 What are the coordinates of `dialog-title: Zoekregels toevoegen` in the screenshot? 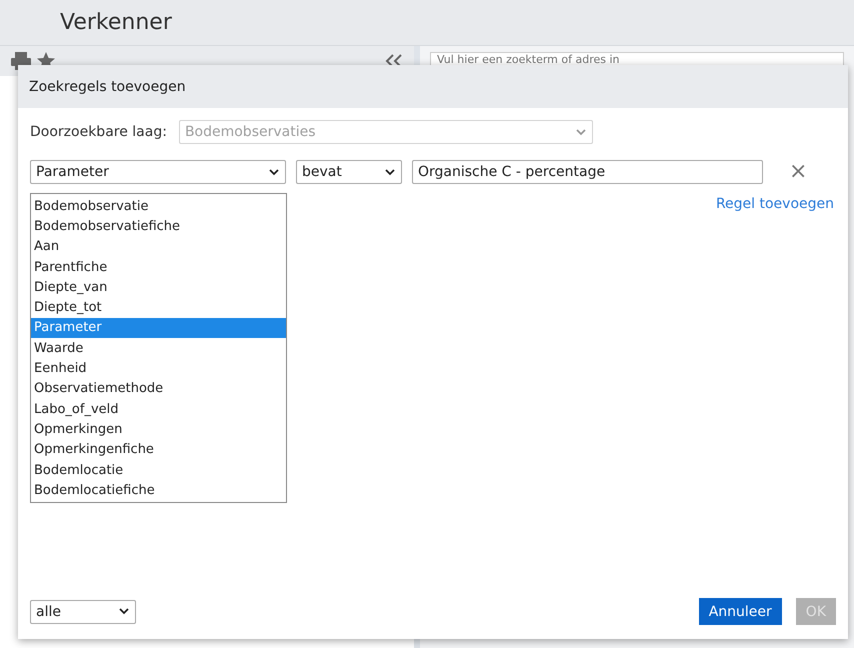 It's located at (107, 86).